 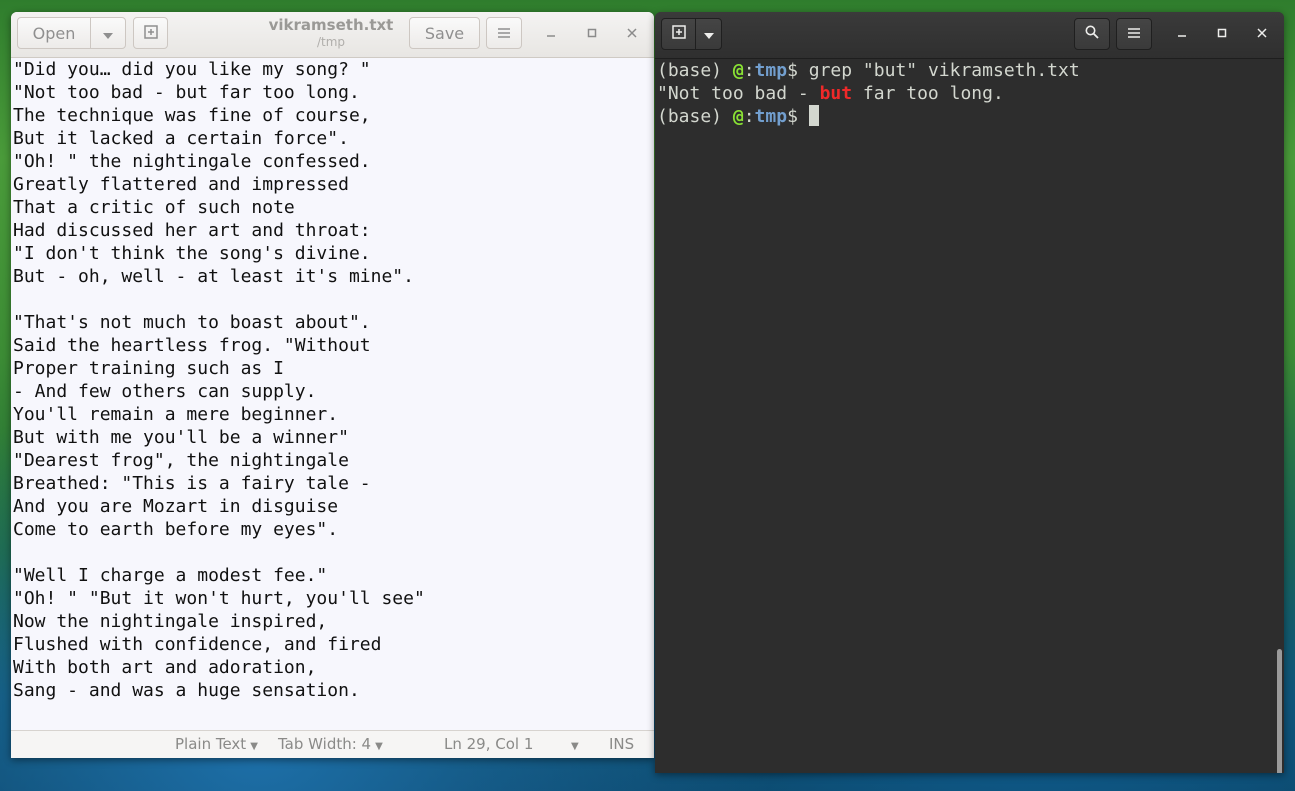 What do you see at coordinates (181, 460) in the screenshot?
I see `text-line: "Dearest frog", the nightingale` at bounding box center [181, 460].